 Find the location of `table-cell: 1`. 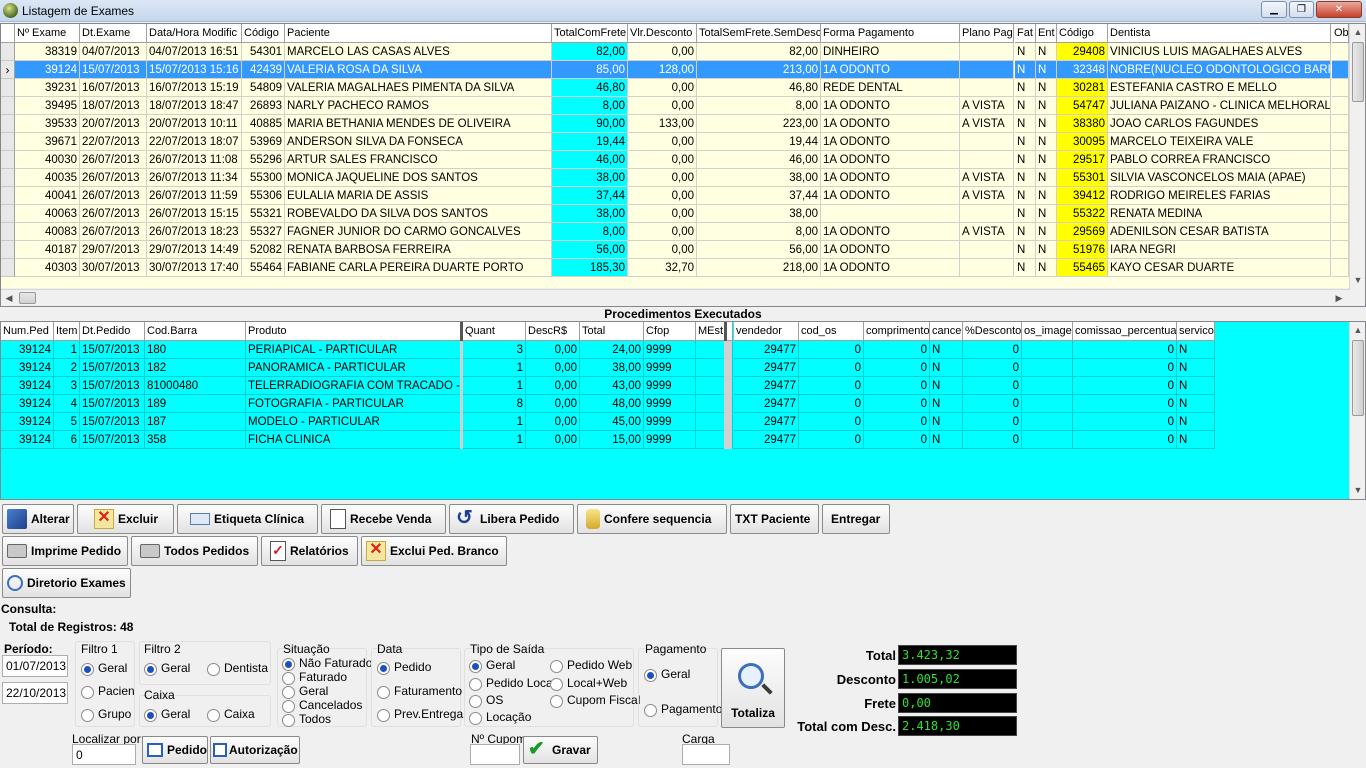

table-cell: 1 is located at coordinates (494, 440).